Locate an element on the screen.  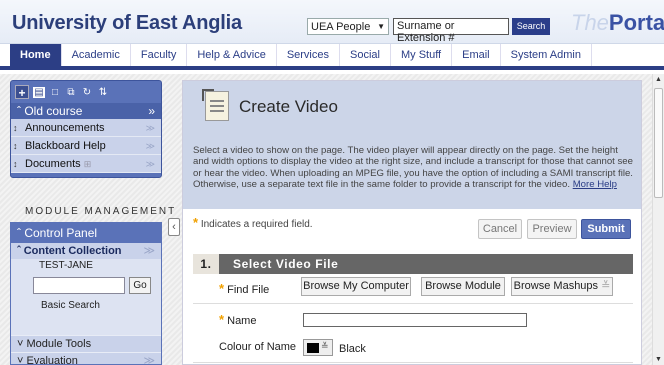
module-management-title: MODULE MANAGEMENT is located at coordinates (101, 211).